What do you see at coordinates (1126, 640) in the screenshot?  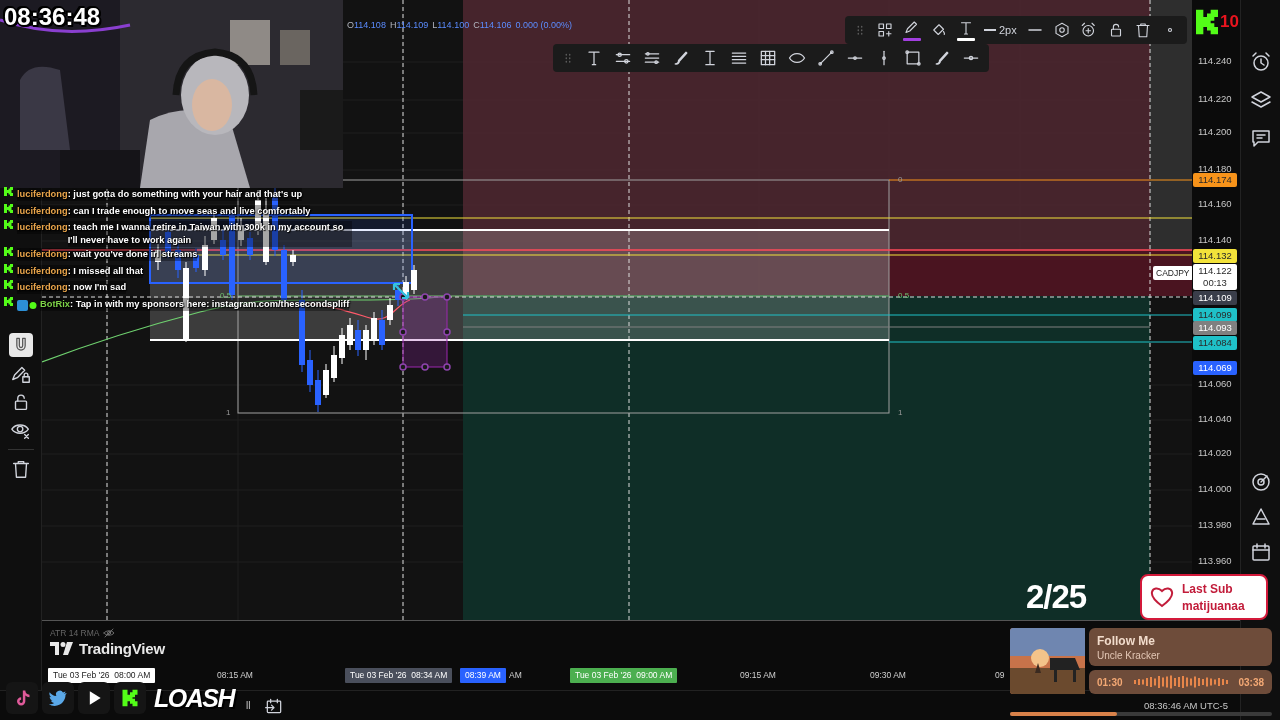 I see `song-title: Follow Me` at bounding box center [1126, 640].